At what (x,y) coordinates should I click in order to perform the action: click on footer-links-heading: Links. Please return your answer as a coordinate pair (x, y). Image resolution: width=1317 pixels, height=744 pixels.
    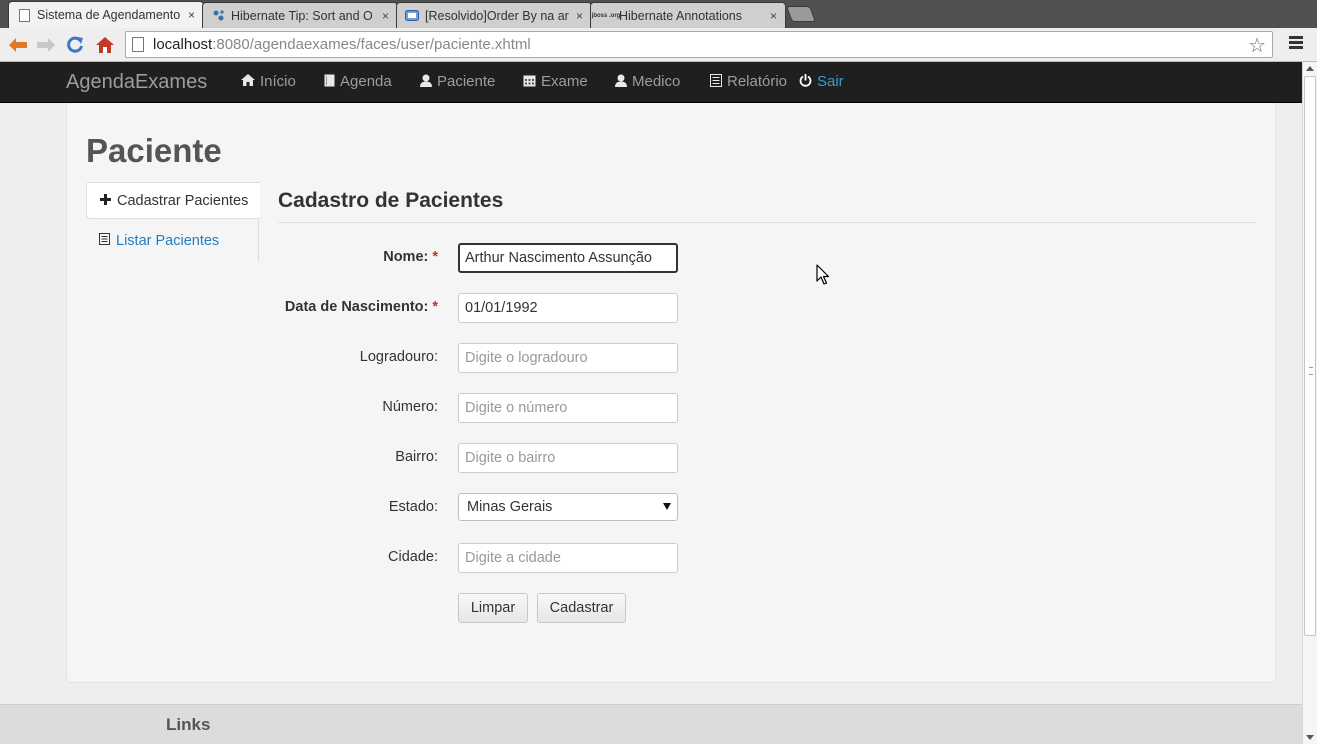
    Looking at the image, I should click on (188, 724).